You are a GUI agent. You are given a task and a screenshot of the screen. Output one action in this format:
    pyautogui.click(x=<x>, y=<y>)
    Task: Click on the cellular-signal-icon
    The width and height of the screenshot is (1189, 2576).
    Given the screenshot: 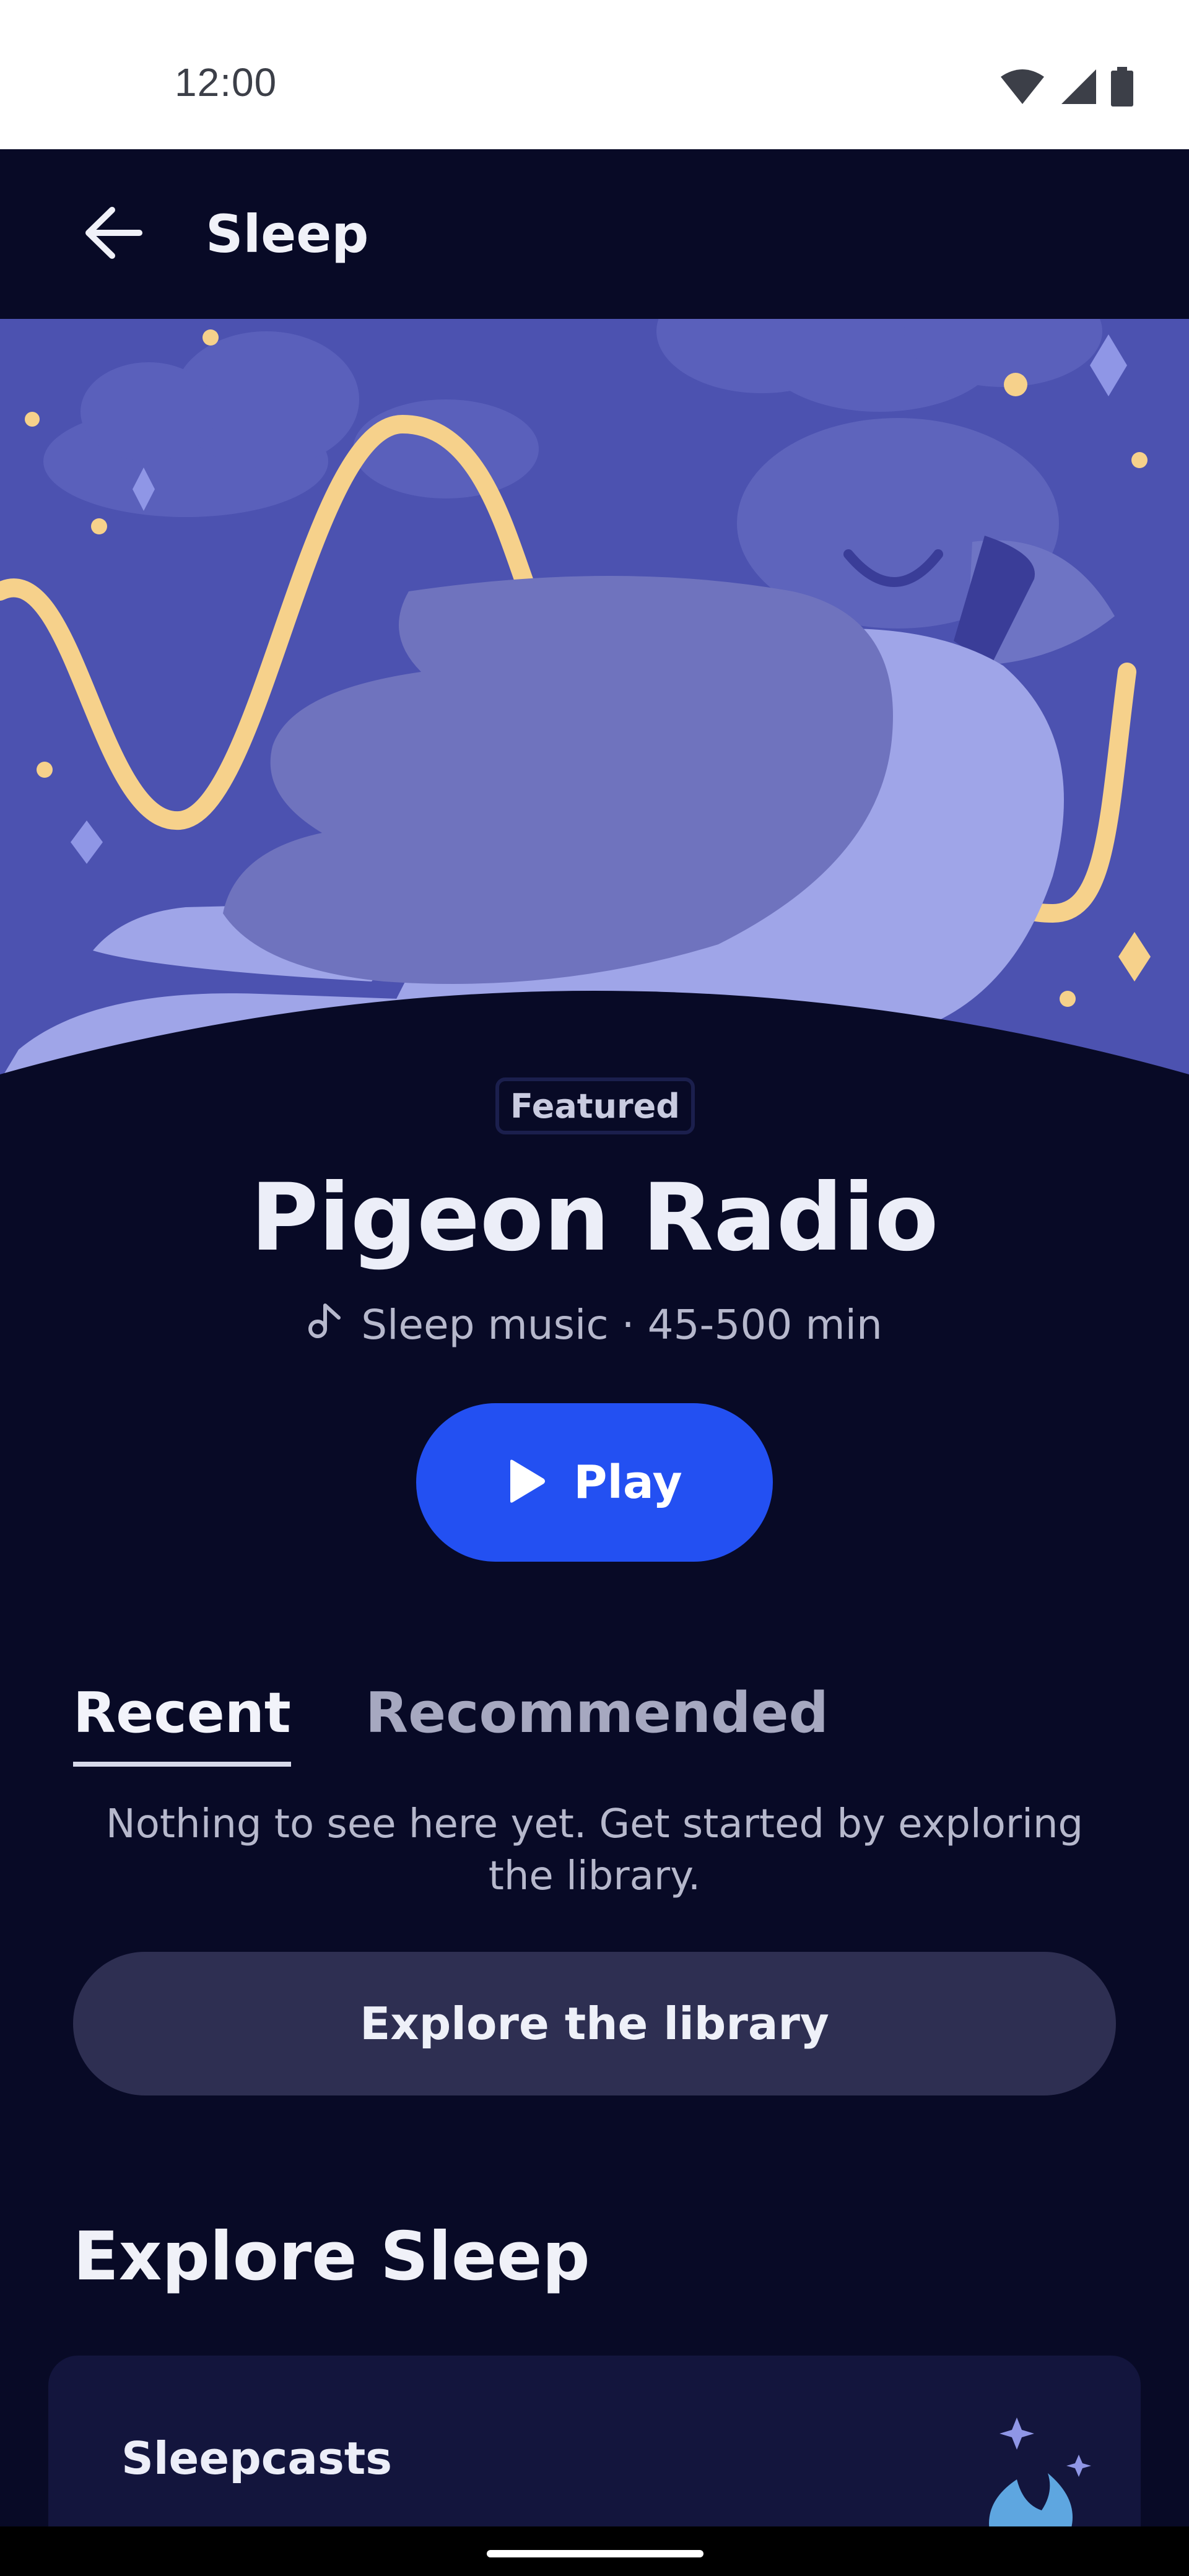 What is the action you would take?
    pyautogui.click(x=1078, y=88)
    